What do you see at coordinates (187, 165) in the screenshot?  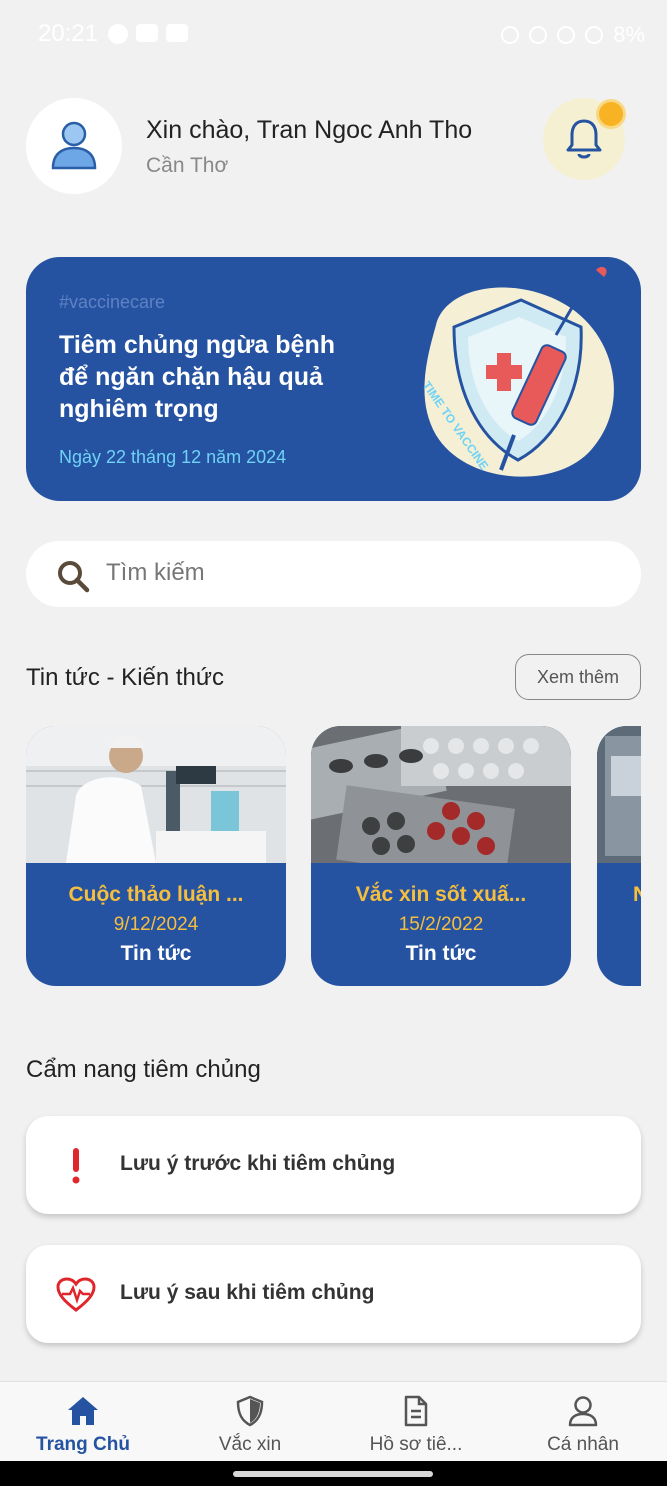 I see `location-text: Cần Thơ` at bounding box center [187, 165].